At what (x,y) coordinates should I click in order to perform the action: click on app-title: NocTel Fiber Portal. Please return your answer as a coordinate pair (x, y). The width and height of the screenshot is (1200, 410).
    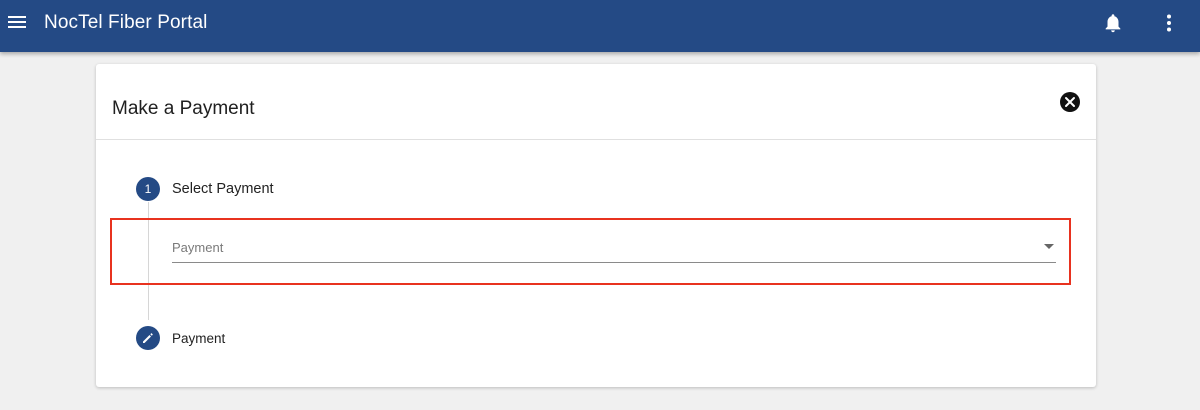
    Looking at the image, I should click on (126, 22).